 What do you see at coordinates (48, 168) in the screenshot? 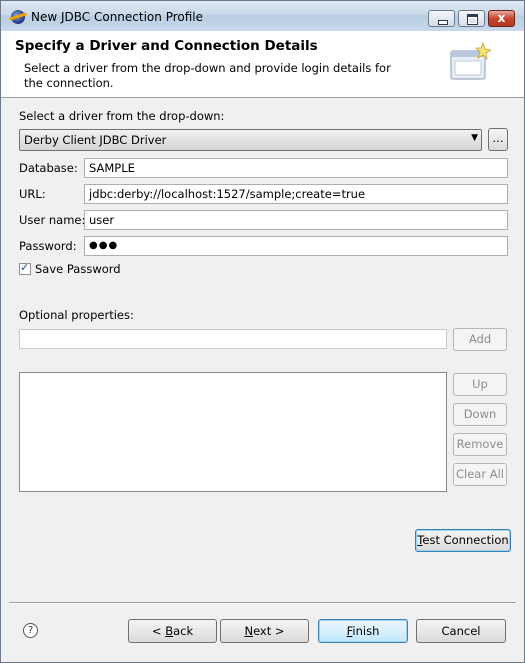
I see `database-label: Database:` at bounding box center [48, 168].